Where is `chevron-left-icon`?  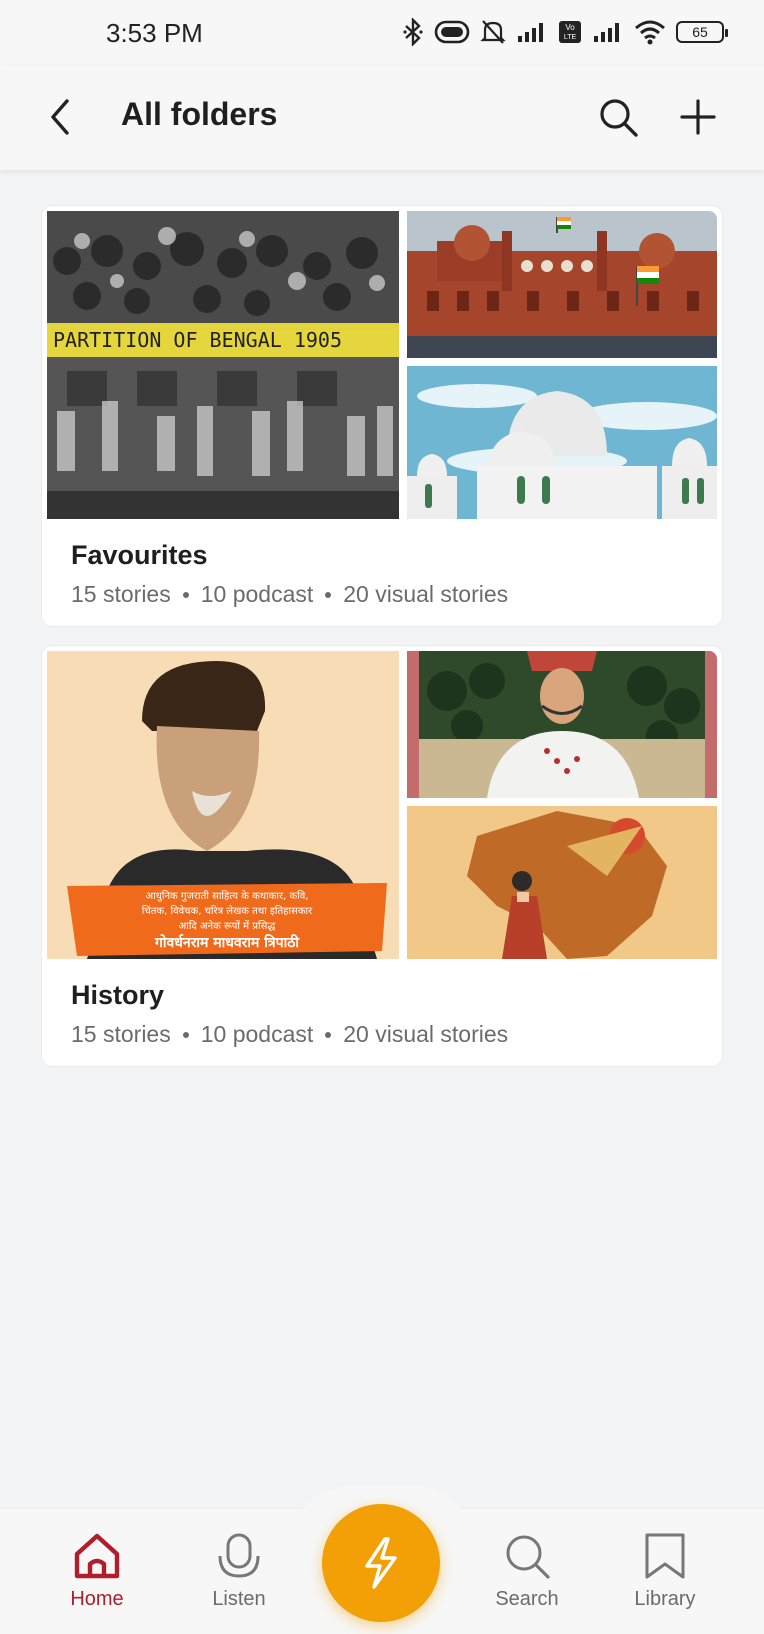
chevron-left-icon is located at coordinates (60, 117).